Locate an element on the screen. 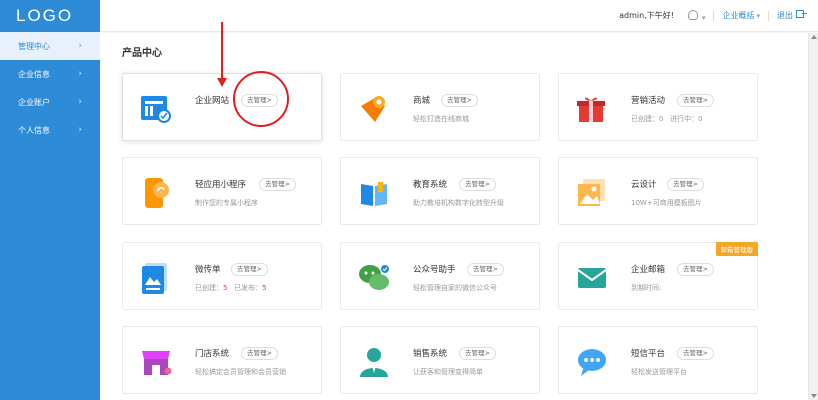 This screenshot has width=818, height=400. sidebar-item-personal-info: 个人信息 › is located at coordinates (50, 130).